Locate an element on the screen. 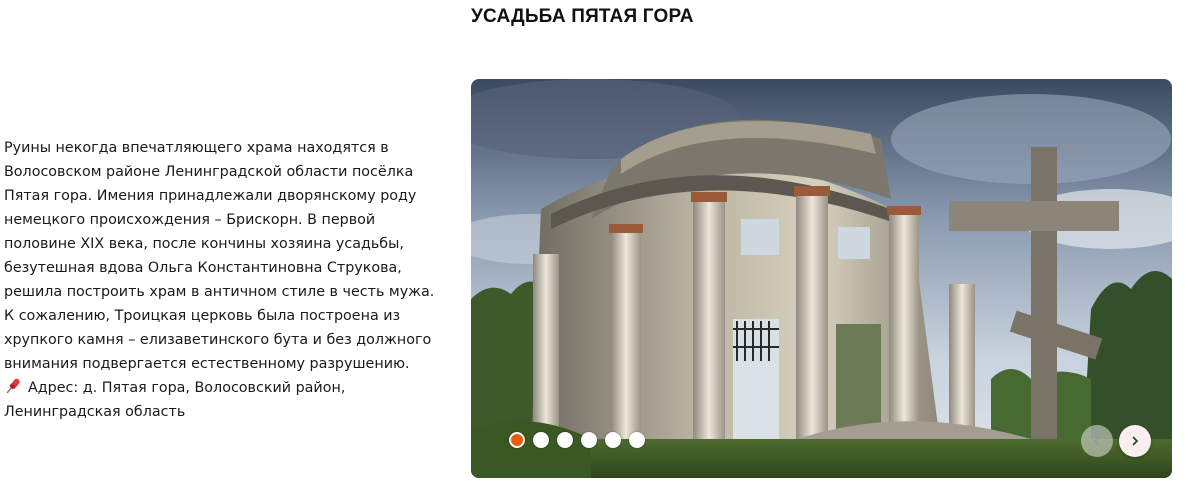  pushpin-icon is located at coordinates (13, 386).